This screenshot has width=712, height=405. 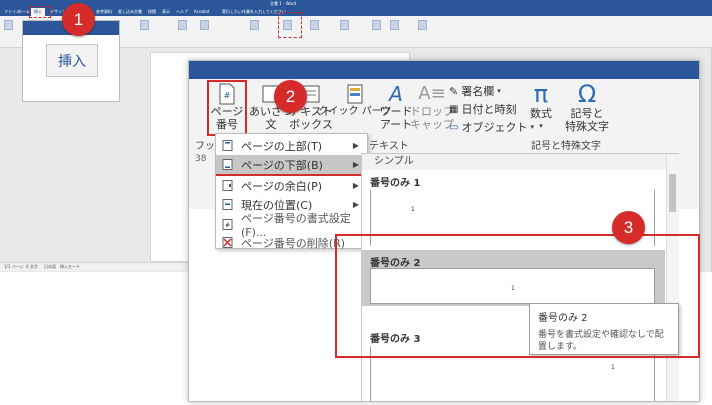 I want to click on wordart-label: ワード アート, so click(x=396, y=118).